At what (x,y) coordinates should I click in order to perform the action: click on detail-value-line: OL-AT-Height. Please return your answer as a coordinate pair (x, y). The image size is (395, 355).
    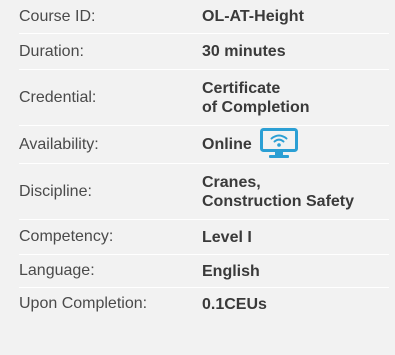
    Looking at the image, I should click on (253, 16).